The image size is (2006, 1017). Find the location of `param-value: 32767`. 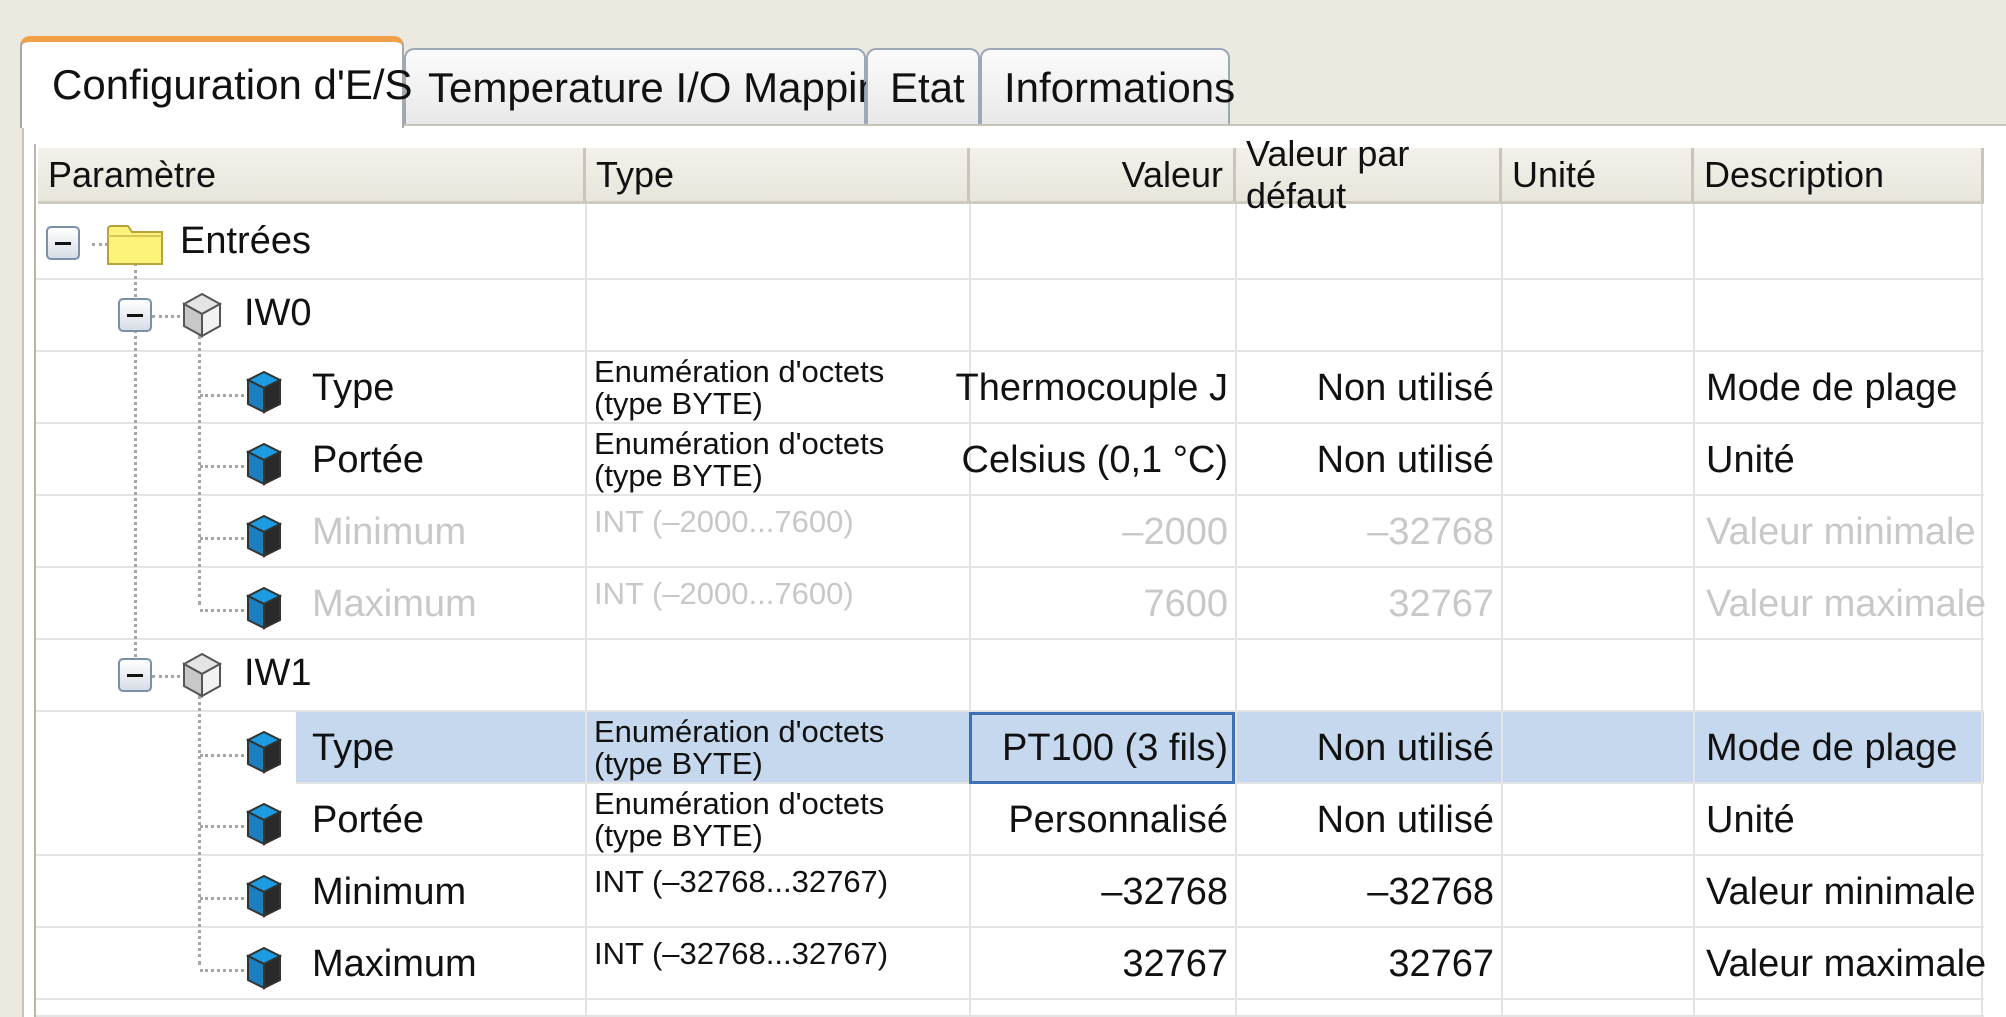

param-value: 32767 is located at coordinates (1103, 964).